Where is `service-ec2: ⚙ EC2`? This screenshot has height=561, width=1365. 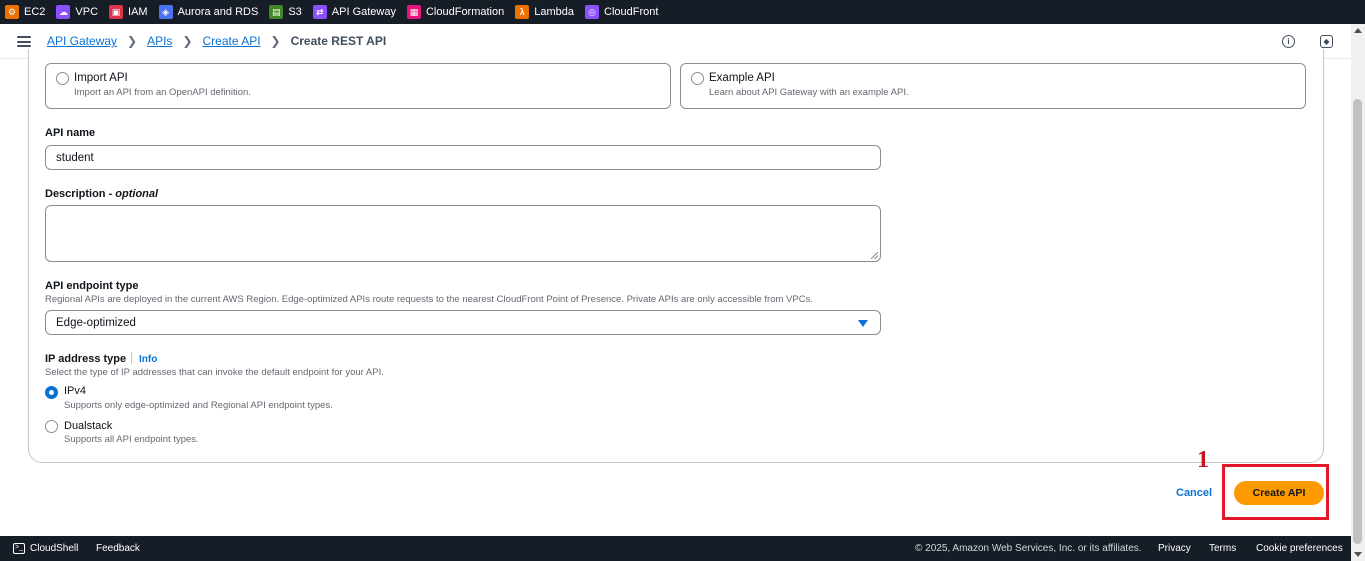 service-ec2: ⚙ EC2 is located at coordinates (25, 12).